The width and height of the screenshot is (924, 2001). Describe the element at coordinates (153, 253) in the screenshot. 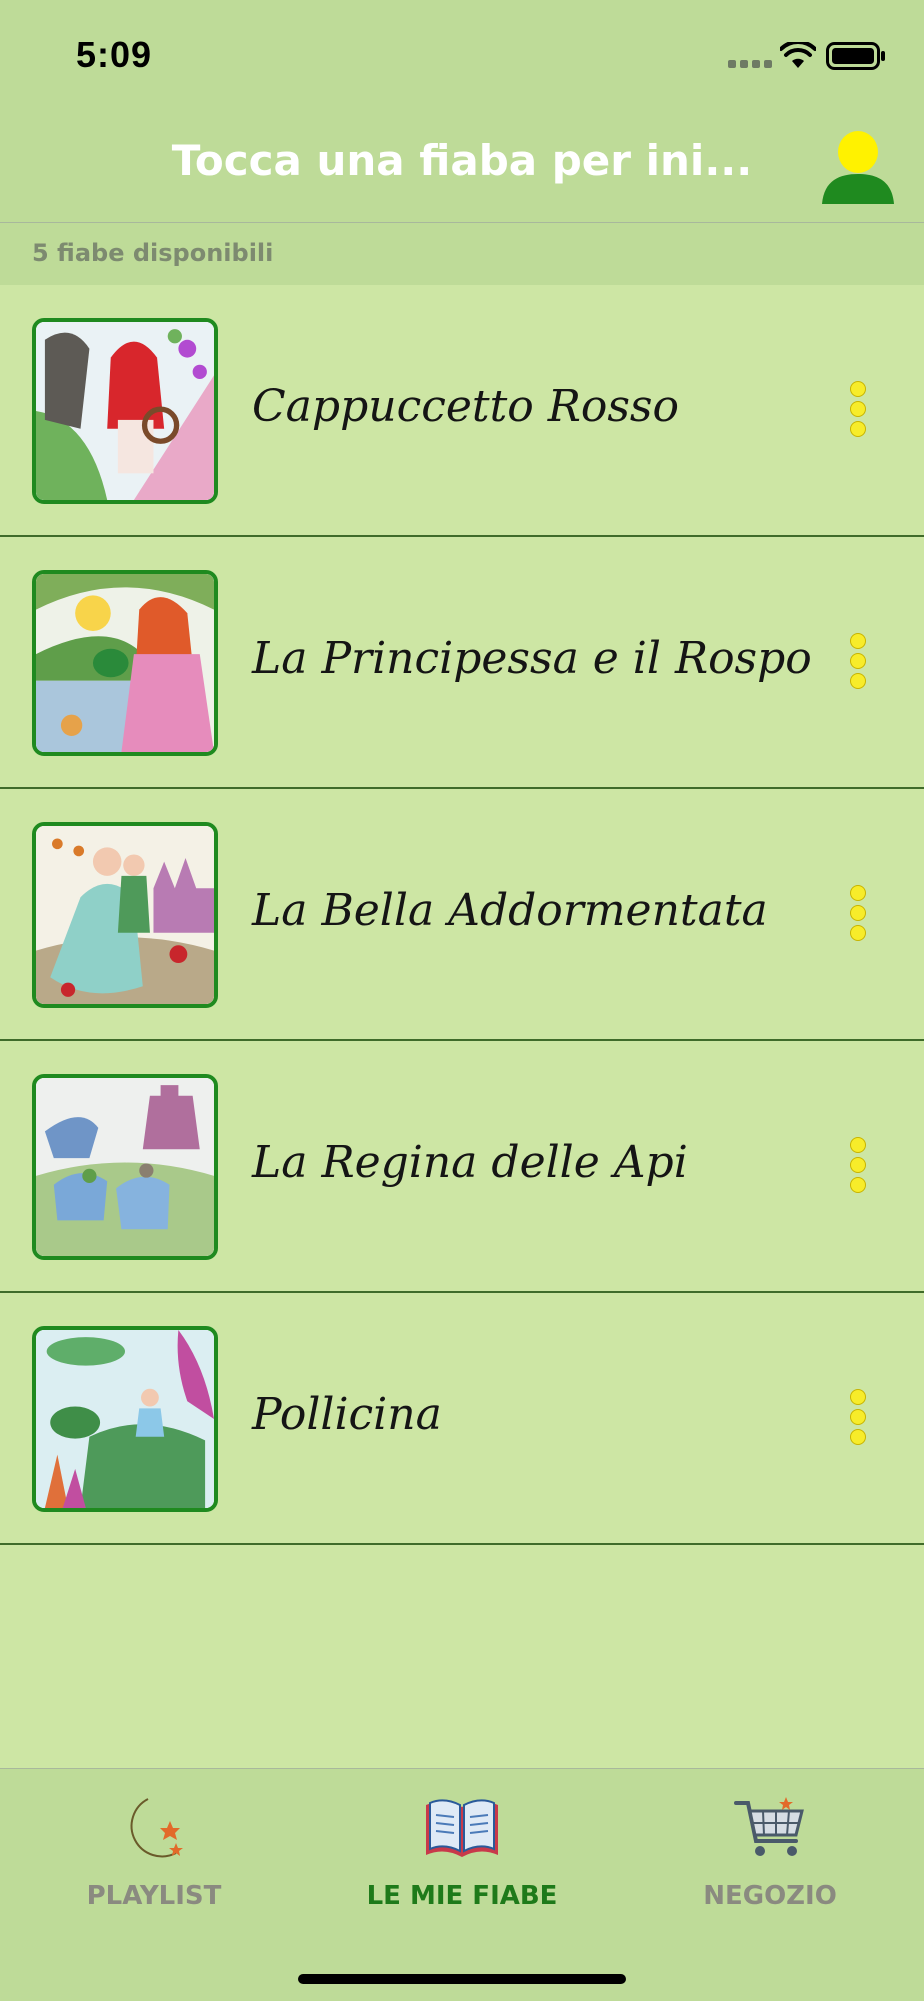

I see `available-count-label: 5 fiabe disponibili` at that location.